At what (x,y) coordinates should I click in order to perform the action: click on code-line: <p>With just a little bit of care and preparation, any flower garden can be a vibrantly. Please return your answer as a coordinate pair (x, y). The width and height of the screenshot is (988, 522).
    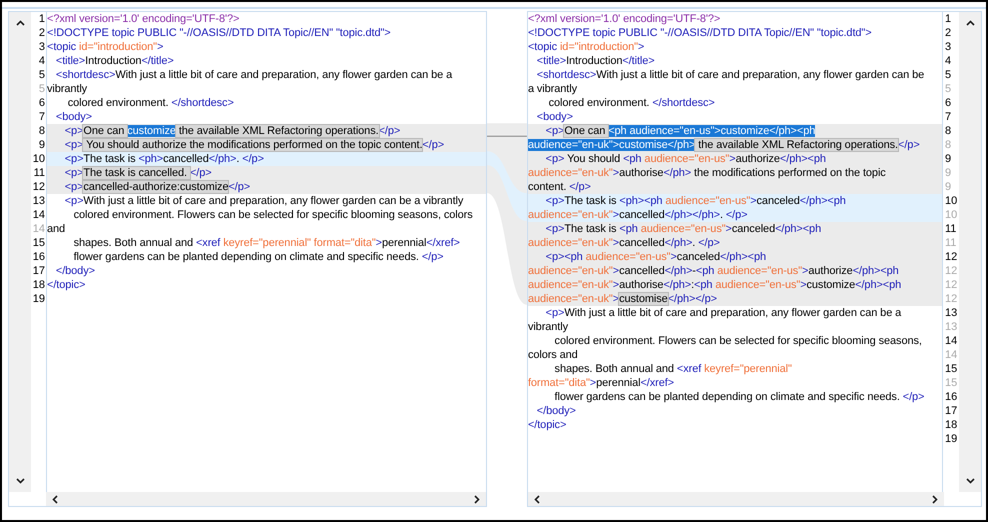
    Looking at the image, I should click on (264, 201).